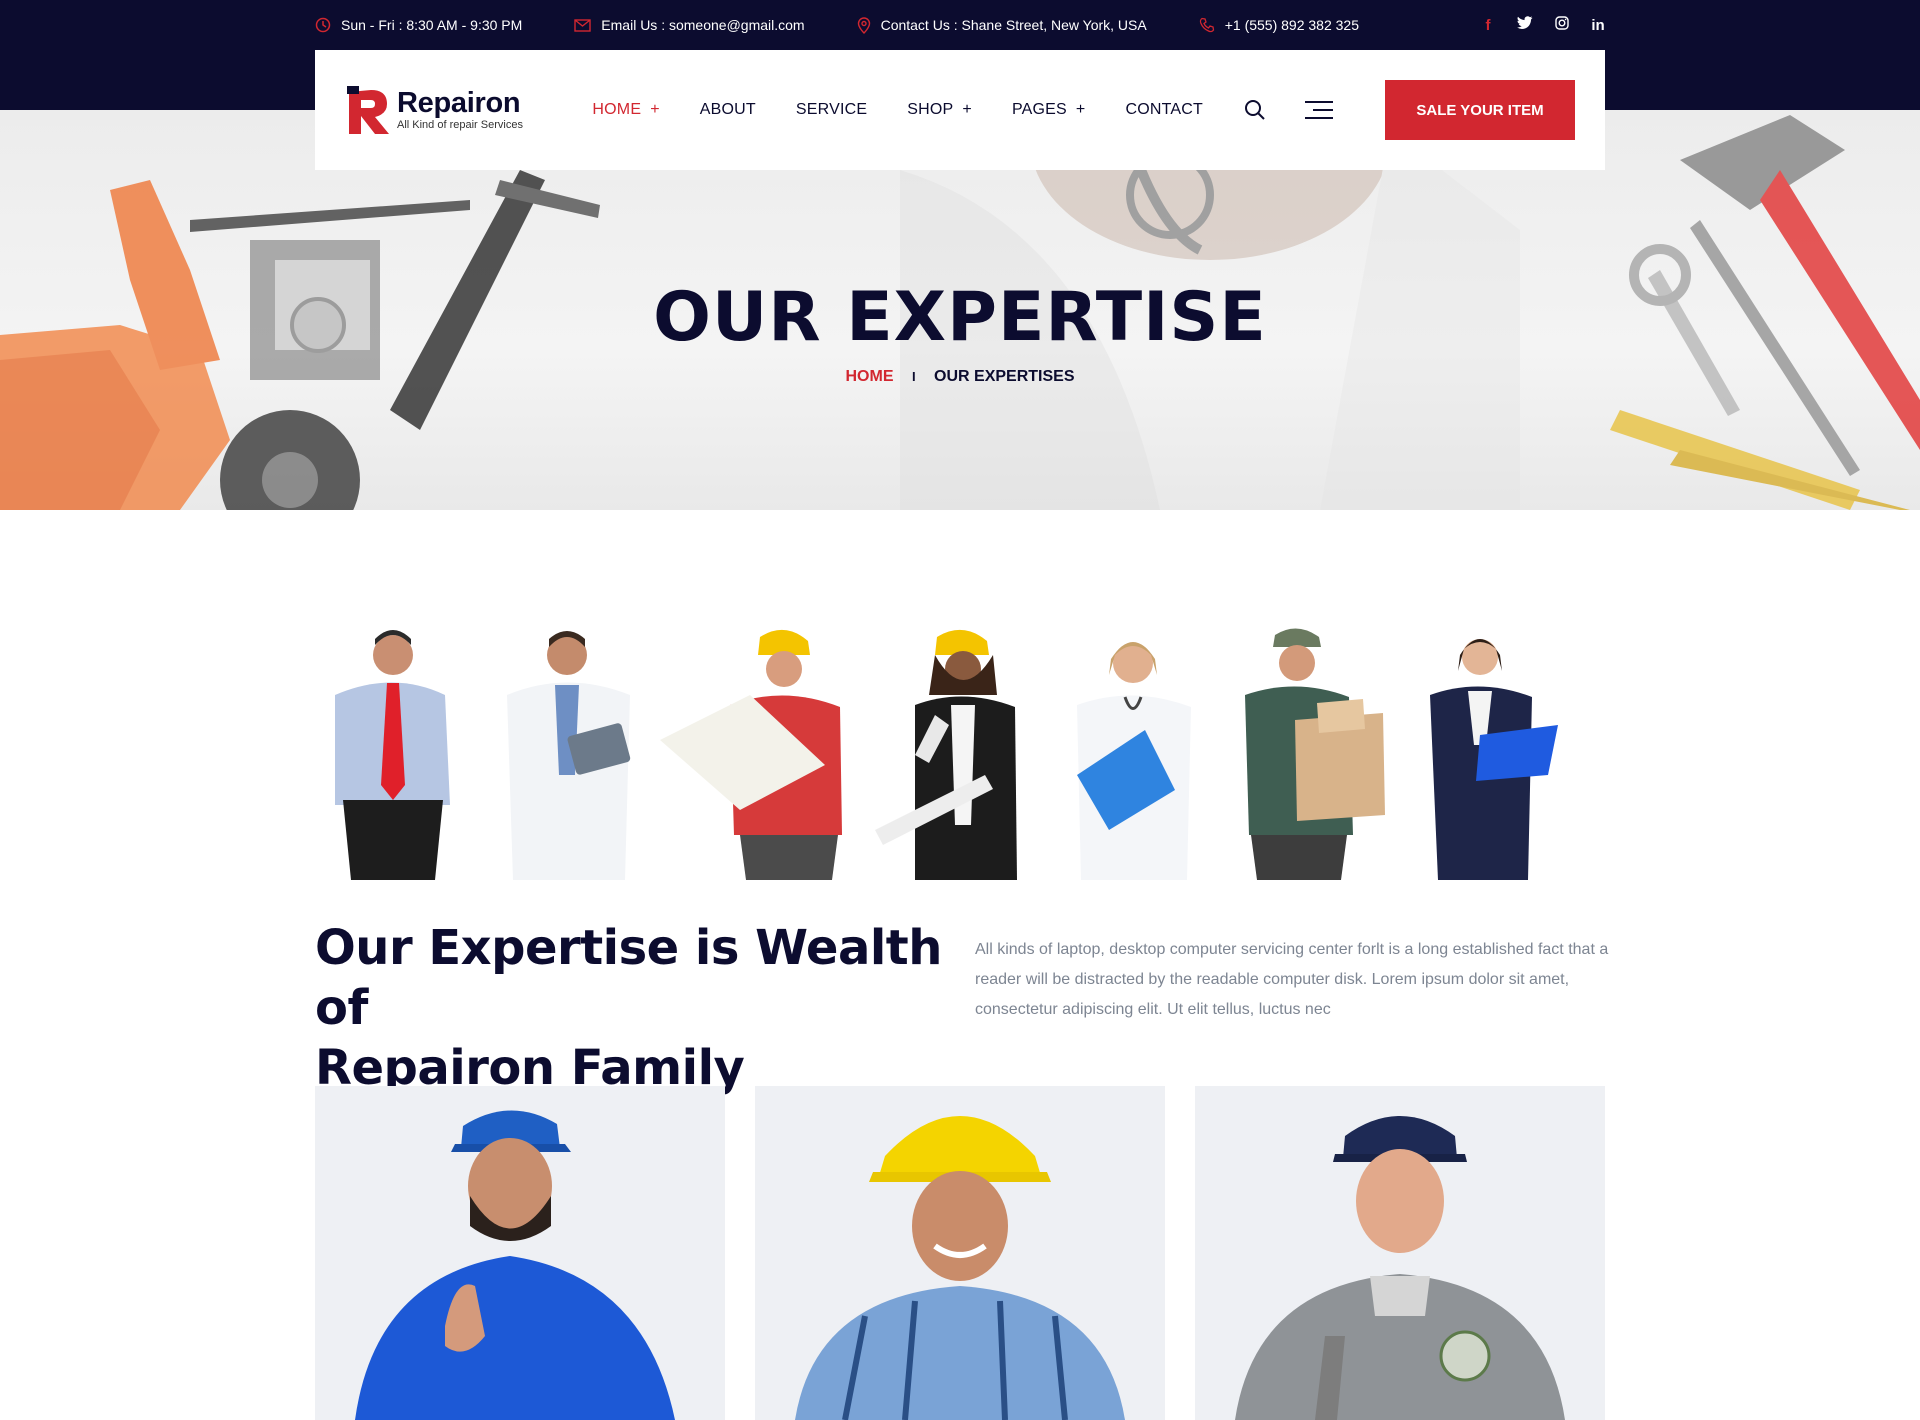  What do you see at coordinates (751, 754) in the screenshot?
I see `construction-worker-image` at bounding box center [751, 754].